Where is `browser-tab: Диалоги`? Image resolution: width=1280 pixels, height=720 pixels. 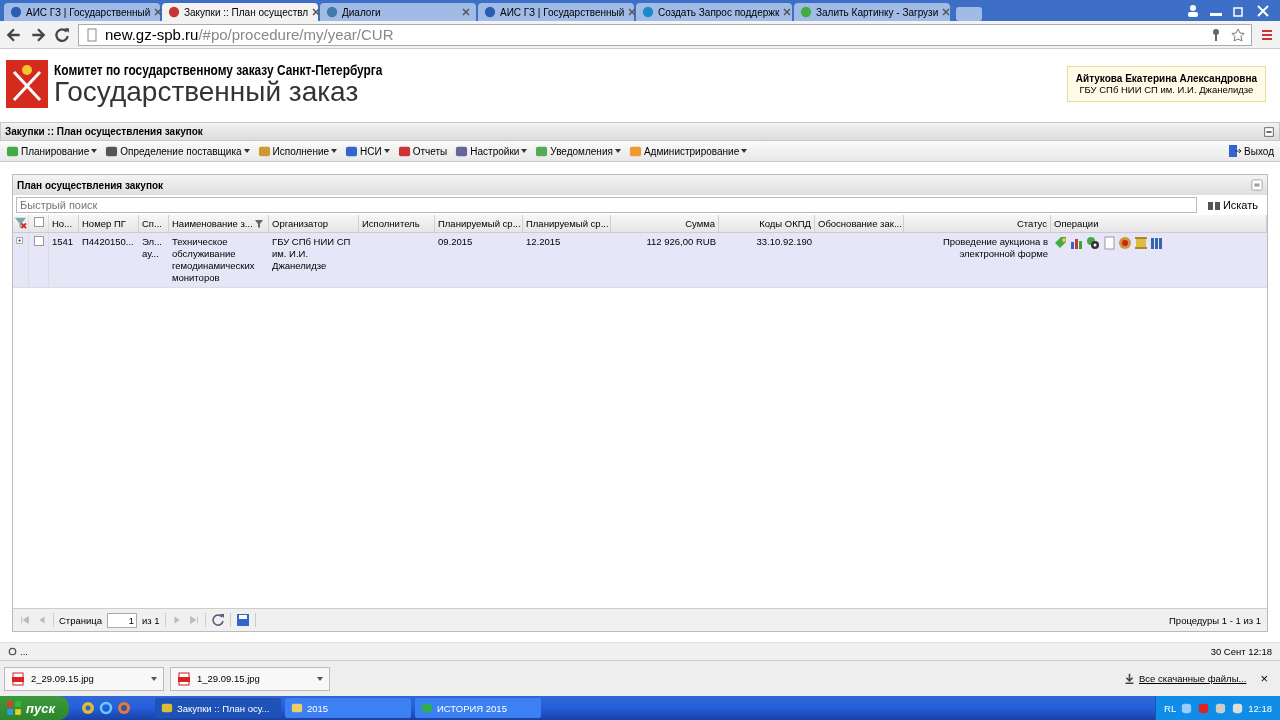
browser-tab: Диалоги is located at coordinates (398, 12).